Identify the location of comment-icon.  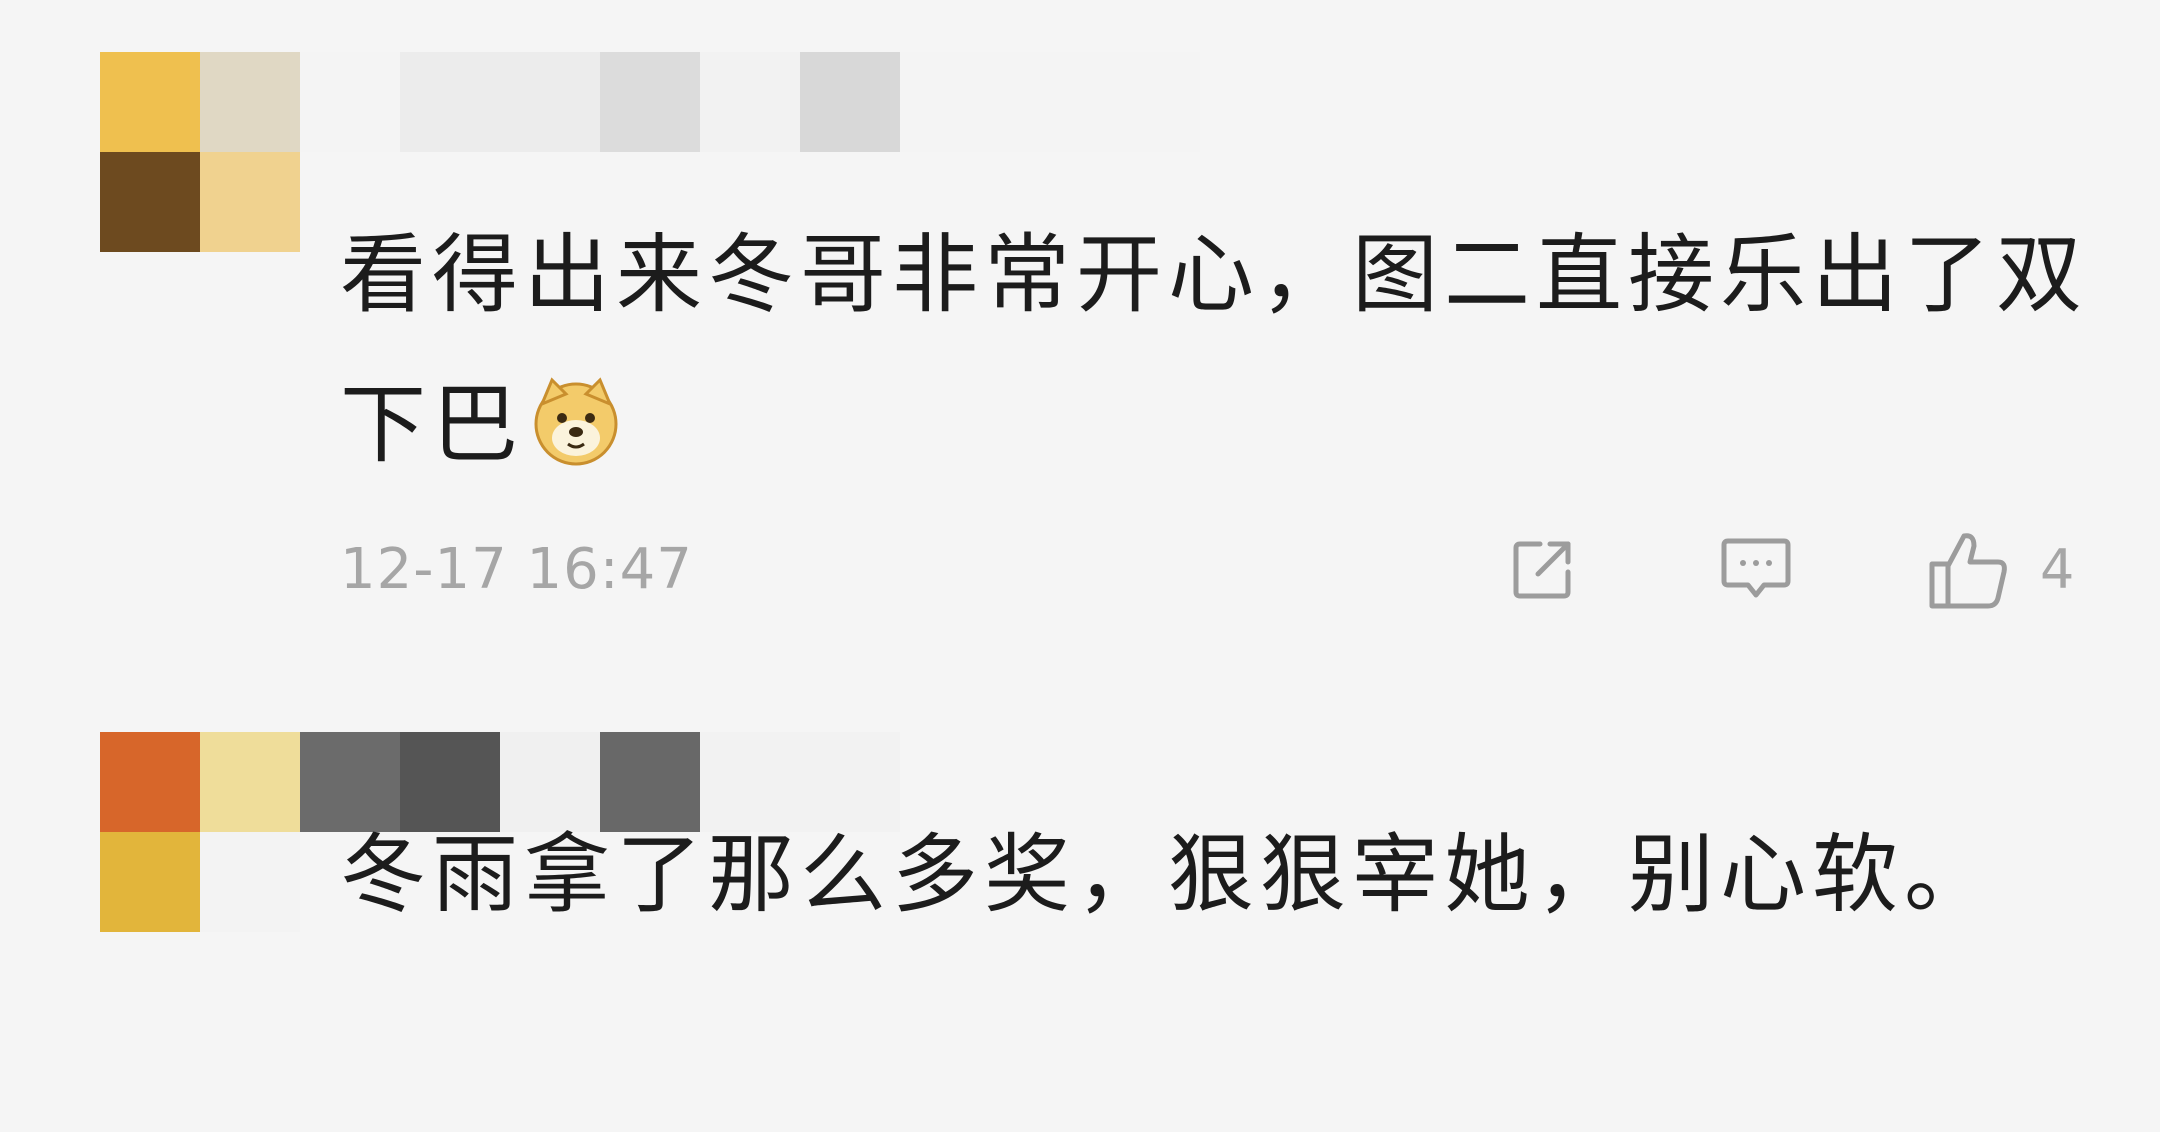
(1756, 570).